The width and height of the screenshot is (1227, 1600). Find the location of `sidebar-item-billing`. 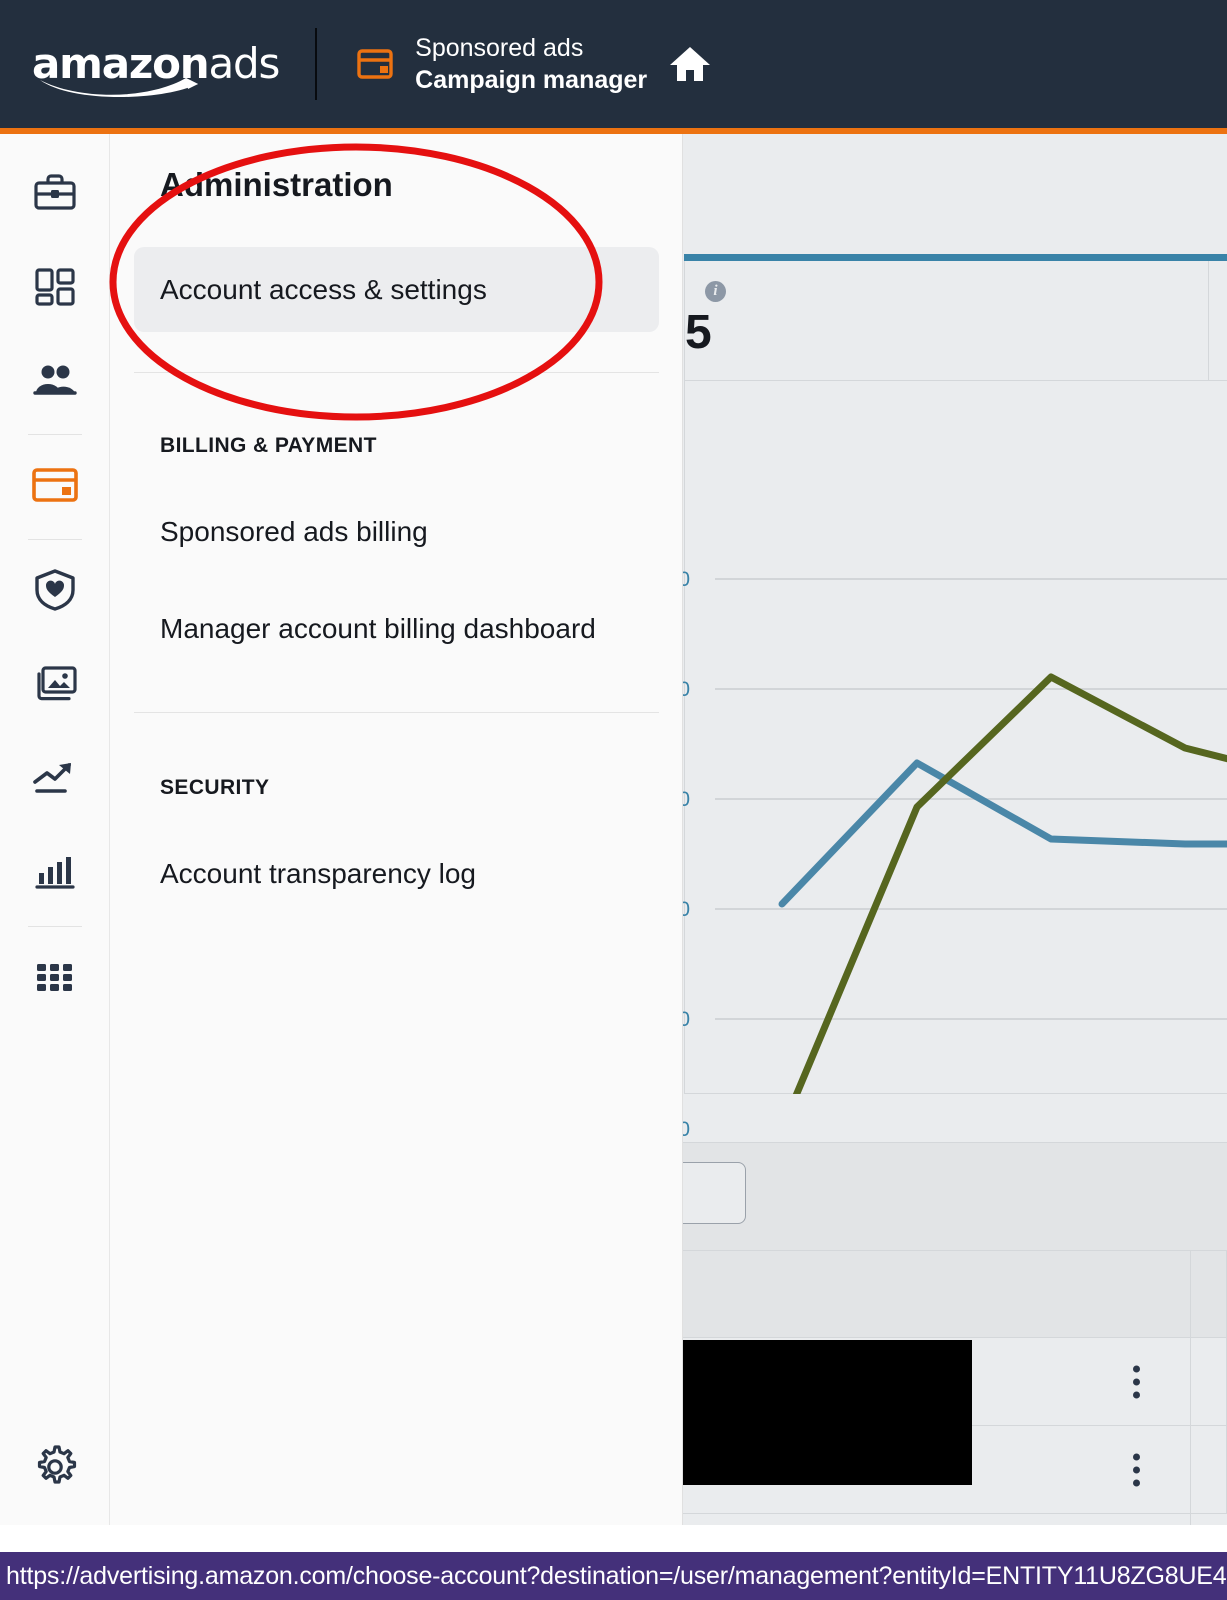

sidebar-item-billing is located at coordinates (55, 487).